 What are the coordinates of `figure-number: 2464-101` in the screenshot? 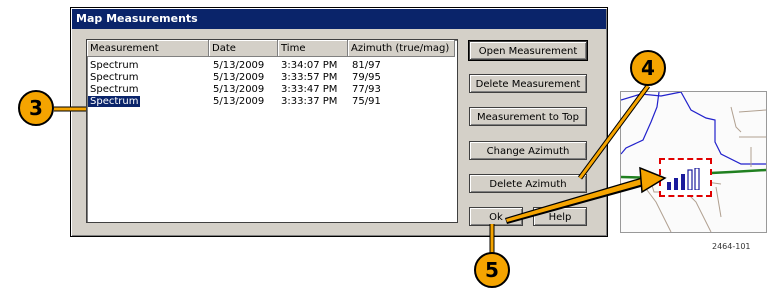 It's located at (731, 246).